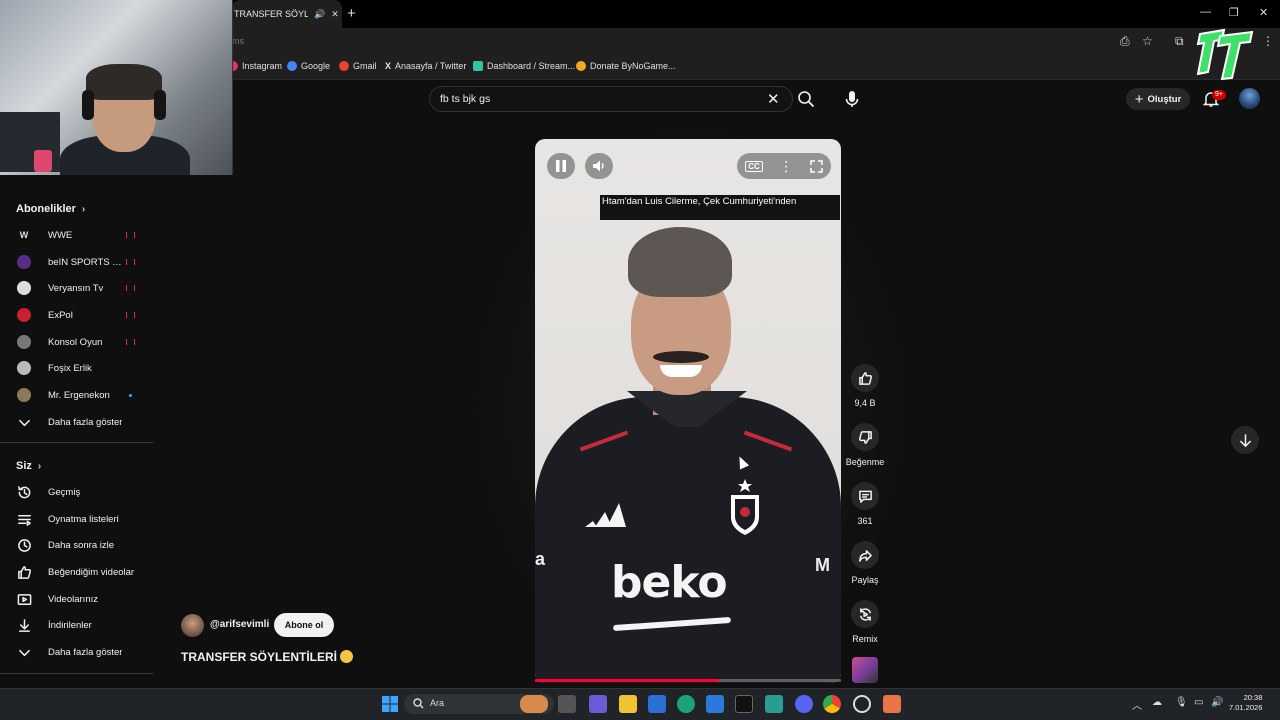  I want to click on search-input: fb ts bjk gs, so click(611, 99).